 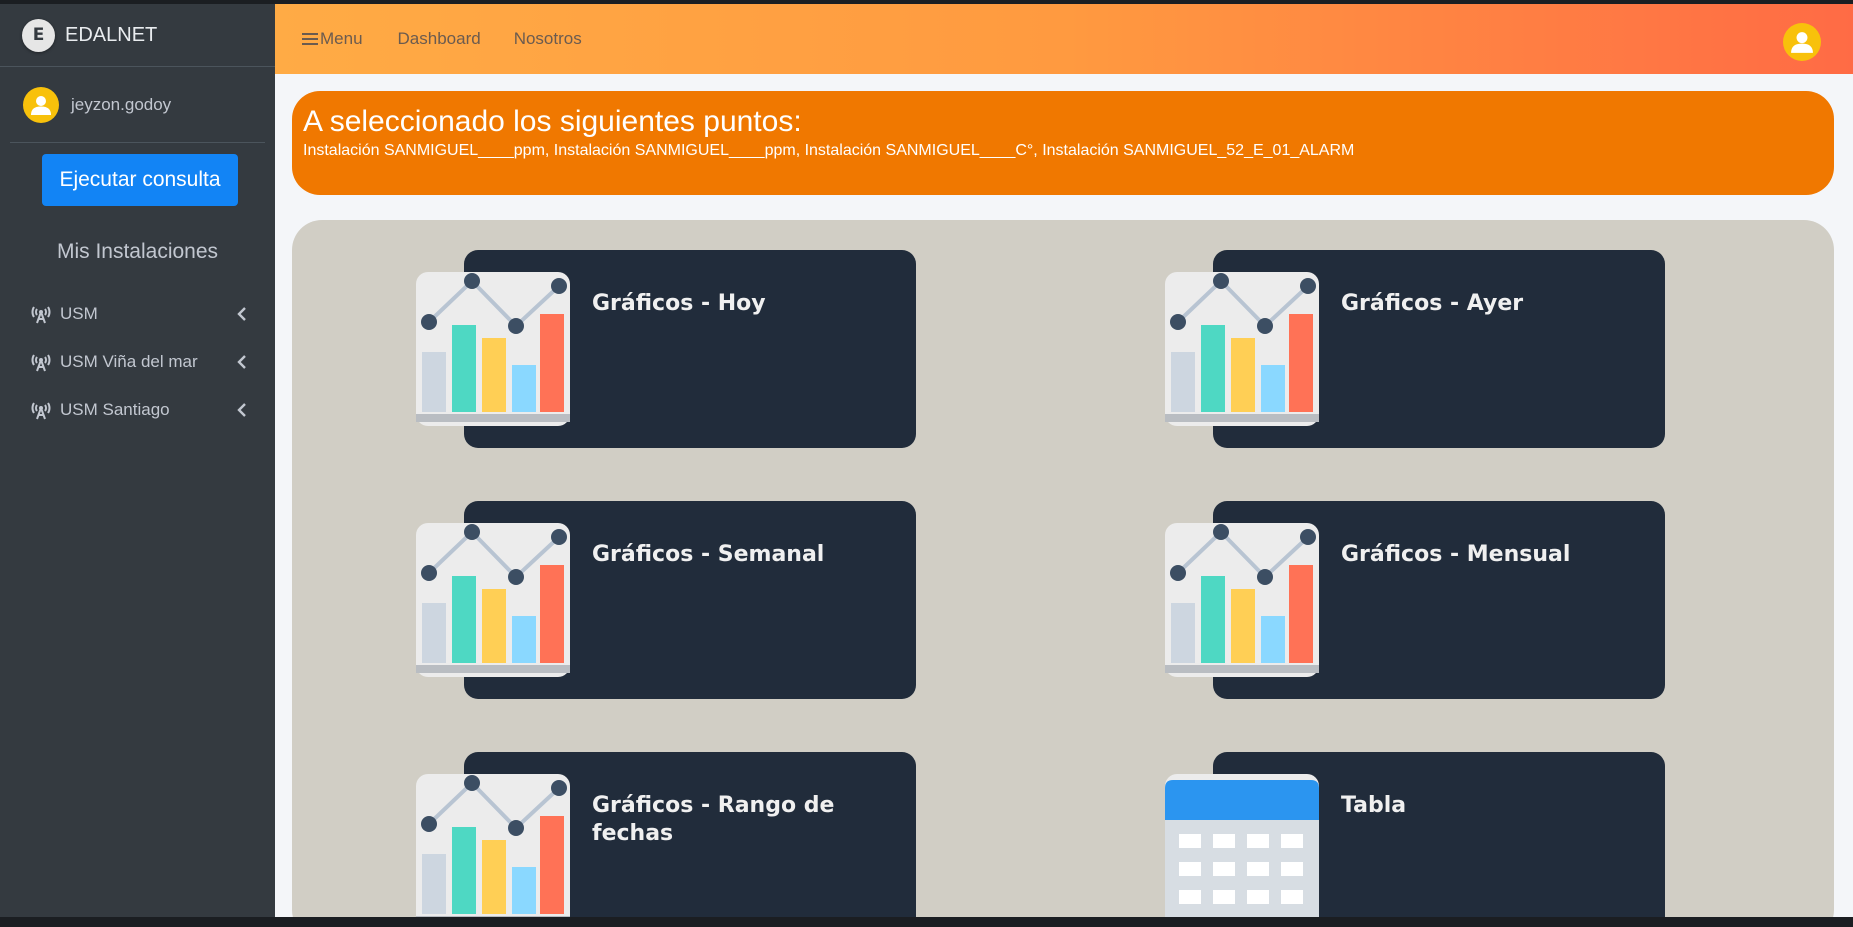 What do you see at coordinates (137, 314) in the screenshot?
I see `sidebar-item-usm: USM` at bounding box center [137, 314].